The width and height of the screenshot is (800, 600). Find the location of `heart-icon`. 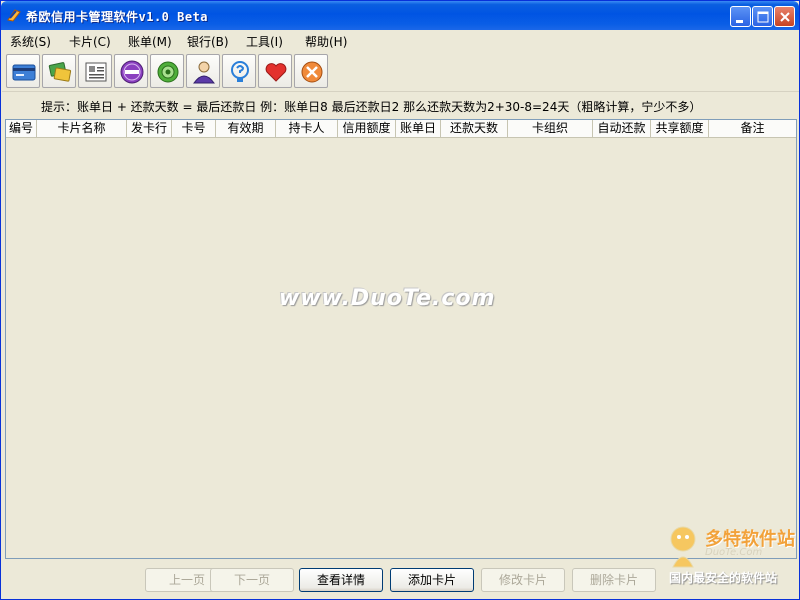

heart-icon is located at coordinates (276, 72).